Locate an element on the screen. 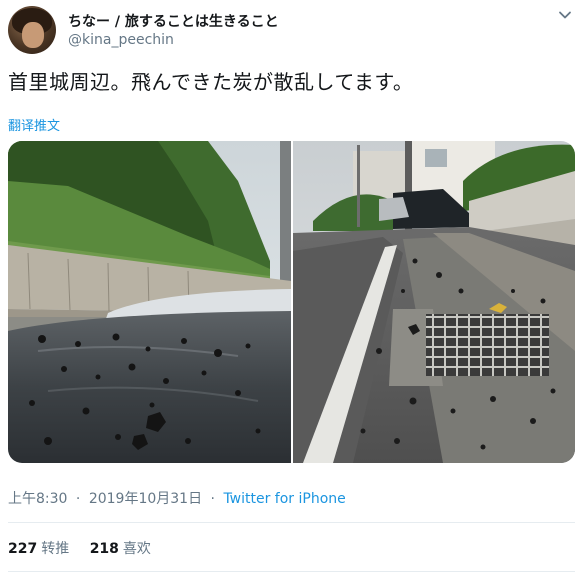 The image size is (583, 578). retweet-stat: 227 转推 is located at coordinates (41, 549).